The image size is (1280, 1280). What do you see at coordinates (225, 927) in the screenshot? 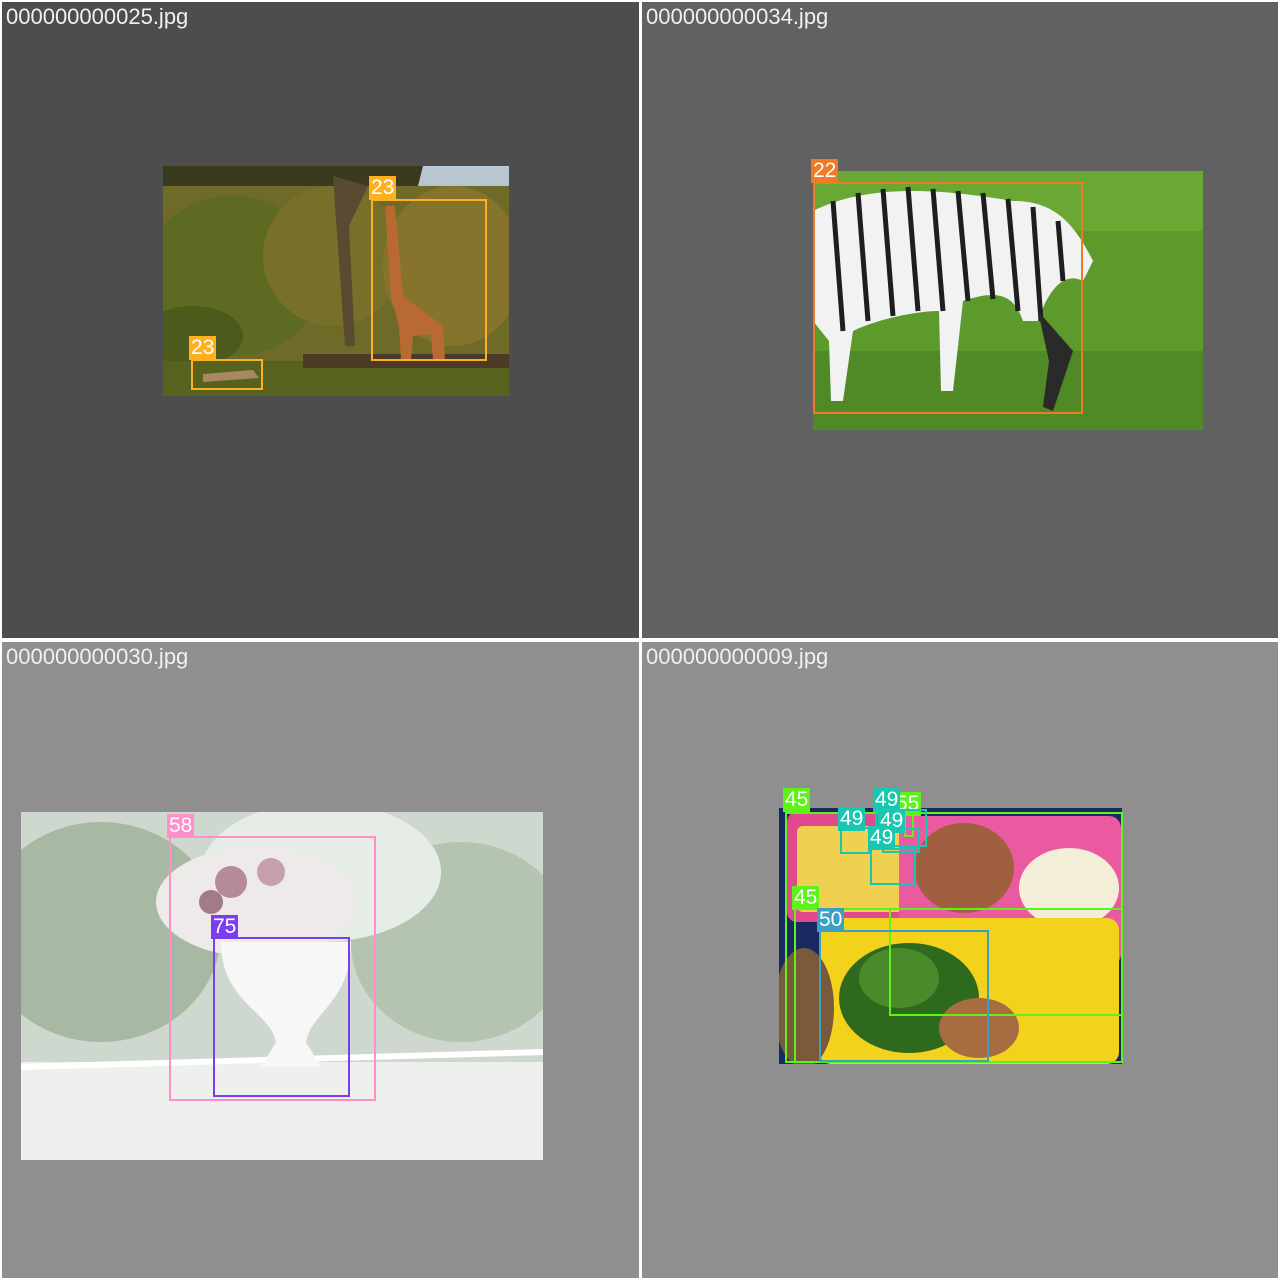
I see `detection-label: 75` at bounding box center [225, 927].